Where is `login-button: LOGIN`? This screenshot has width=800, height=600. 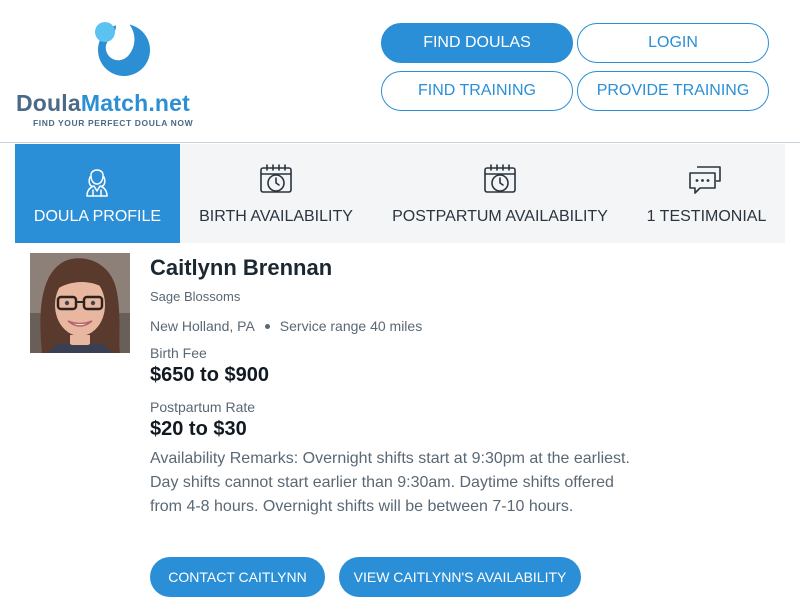 login-button: LOGIN is located at coordinates (673, 43).